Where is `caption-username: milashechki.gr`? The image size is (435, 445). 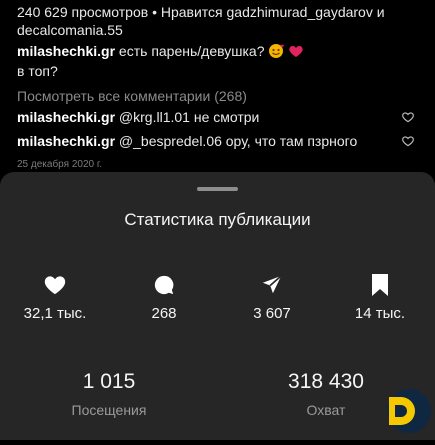 caption-username: milashechki.gr is located at coordinates (66, 51).